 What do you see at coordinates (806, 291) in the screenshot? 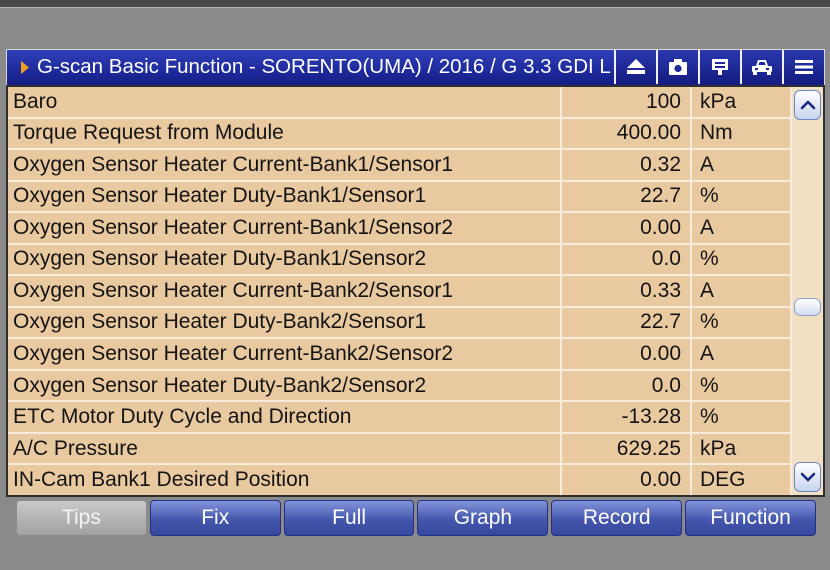
I see `vertical-scrollbar` at bounding box center [806, 291].